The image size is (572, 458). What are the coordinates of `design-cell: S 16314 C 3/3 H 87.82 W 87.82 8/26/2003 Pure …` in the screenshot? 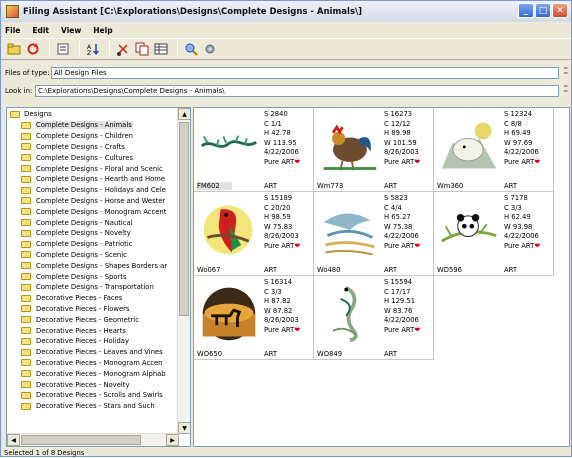 It's located at (254, 318).